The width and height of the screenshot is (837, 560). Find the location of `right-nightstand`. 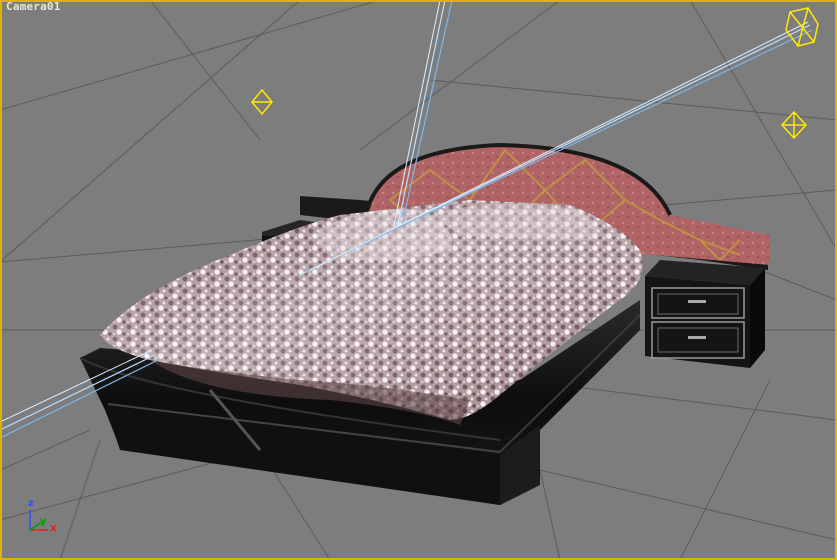

right-nightstand is located at coordinates (705, 314).